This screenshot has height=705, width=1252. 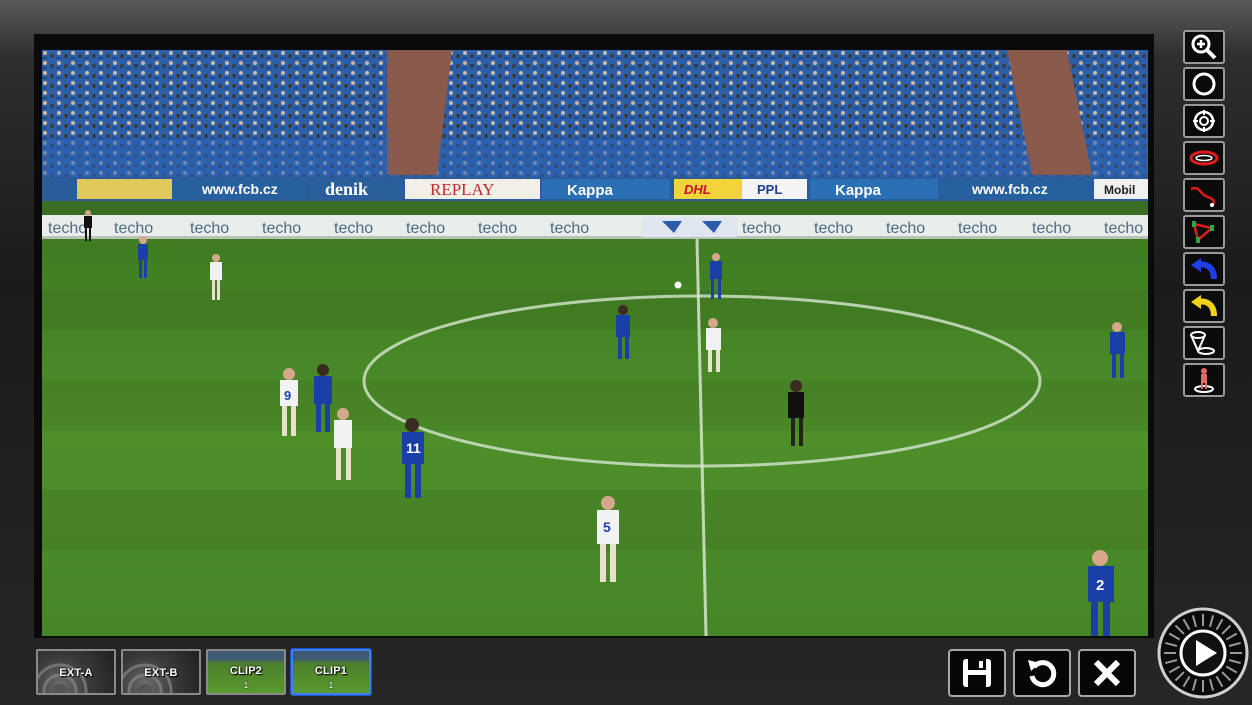 I want to click on circle-icon, so click(x=1204, y=84).